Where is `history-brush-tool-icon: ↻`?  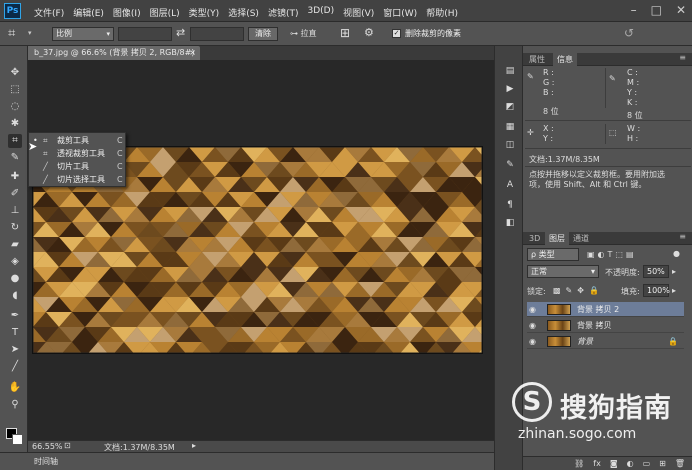 history-brush-tool-icon: ↻ is located at coordinates (15, 228).